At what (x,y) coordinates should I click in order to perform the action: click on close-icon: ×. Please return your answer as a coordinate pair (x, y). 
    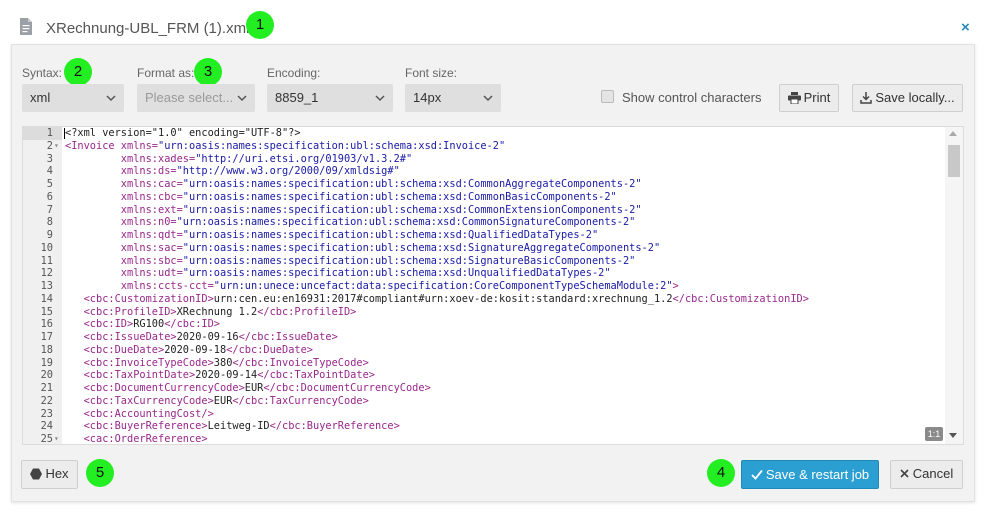
    Looking at the image, I should click on (965, 27).